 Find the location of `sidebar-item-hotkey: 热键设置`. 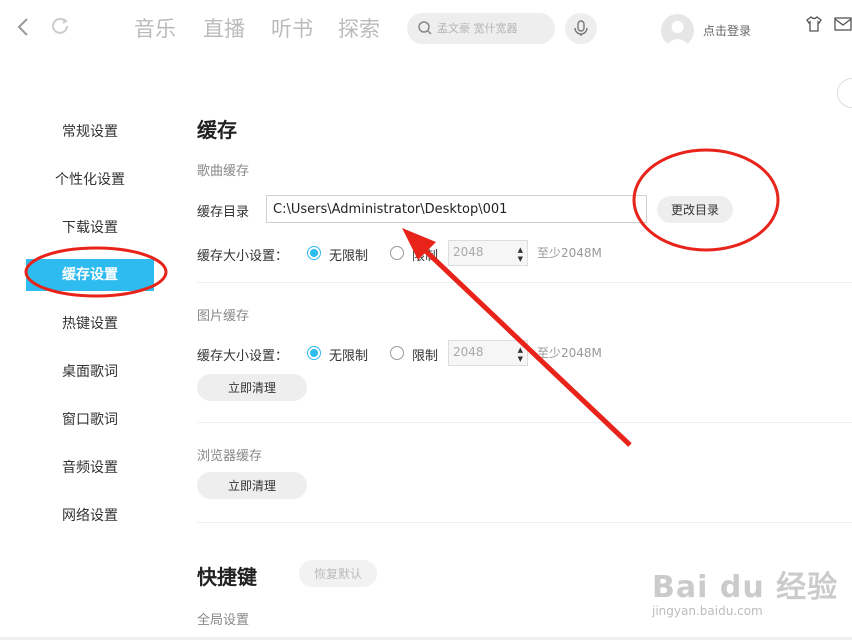

sidebar-item-hotkey: 热键设置 is located at coordinates (90, 324).